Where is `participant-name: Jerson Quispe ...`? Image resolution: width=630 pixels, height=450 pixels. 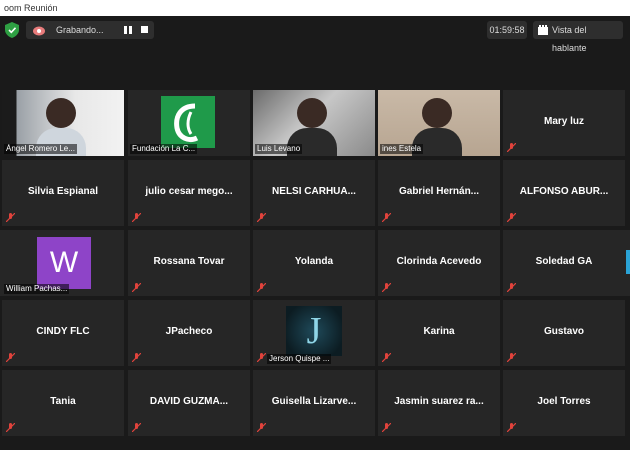 participant-name: Jerson Quispe ... is located at coordinates (299, 359).